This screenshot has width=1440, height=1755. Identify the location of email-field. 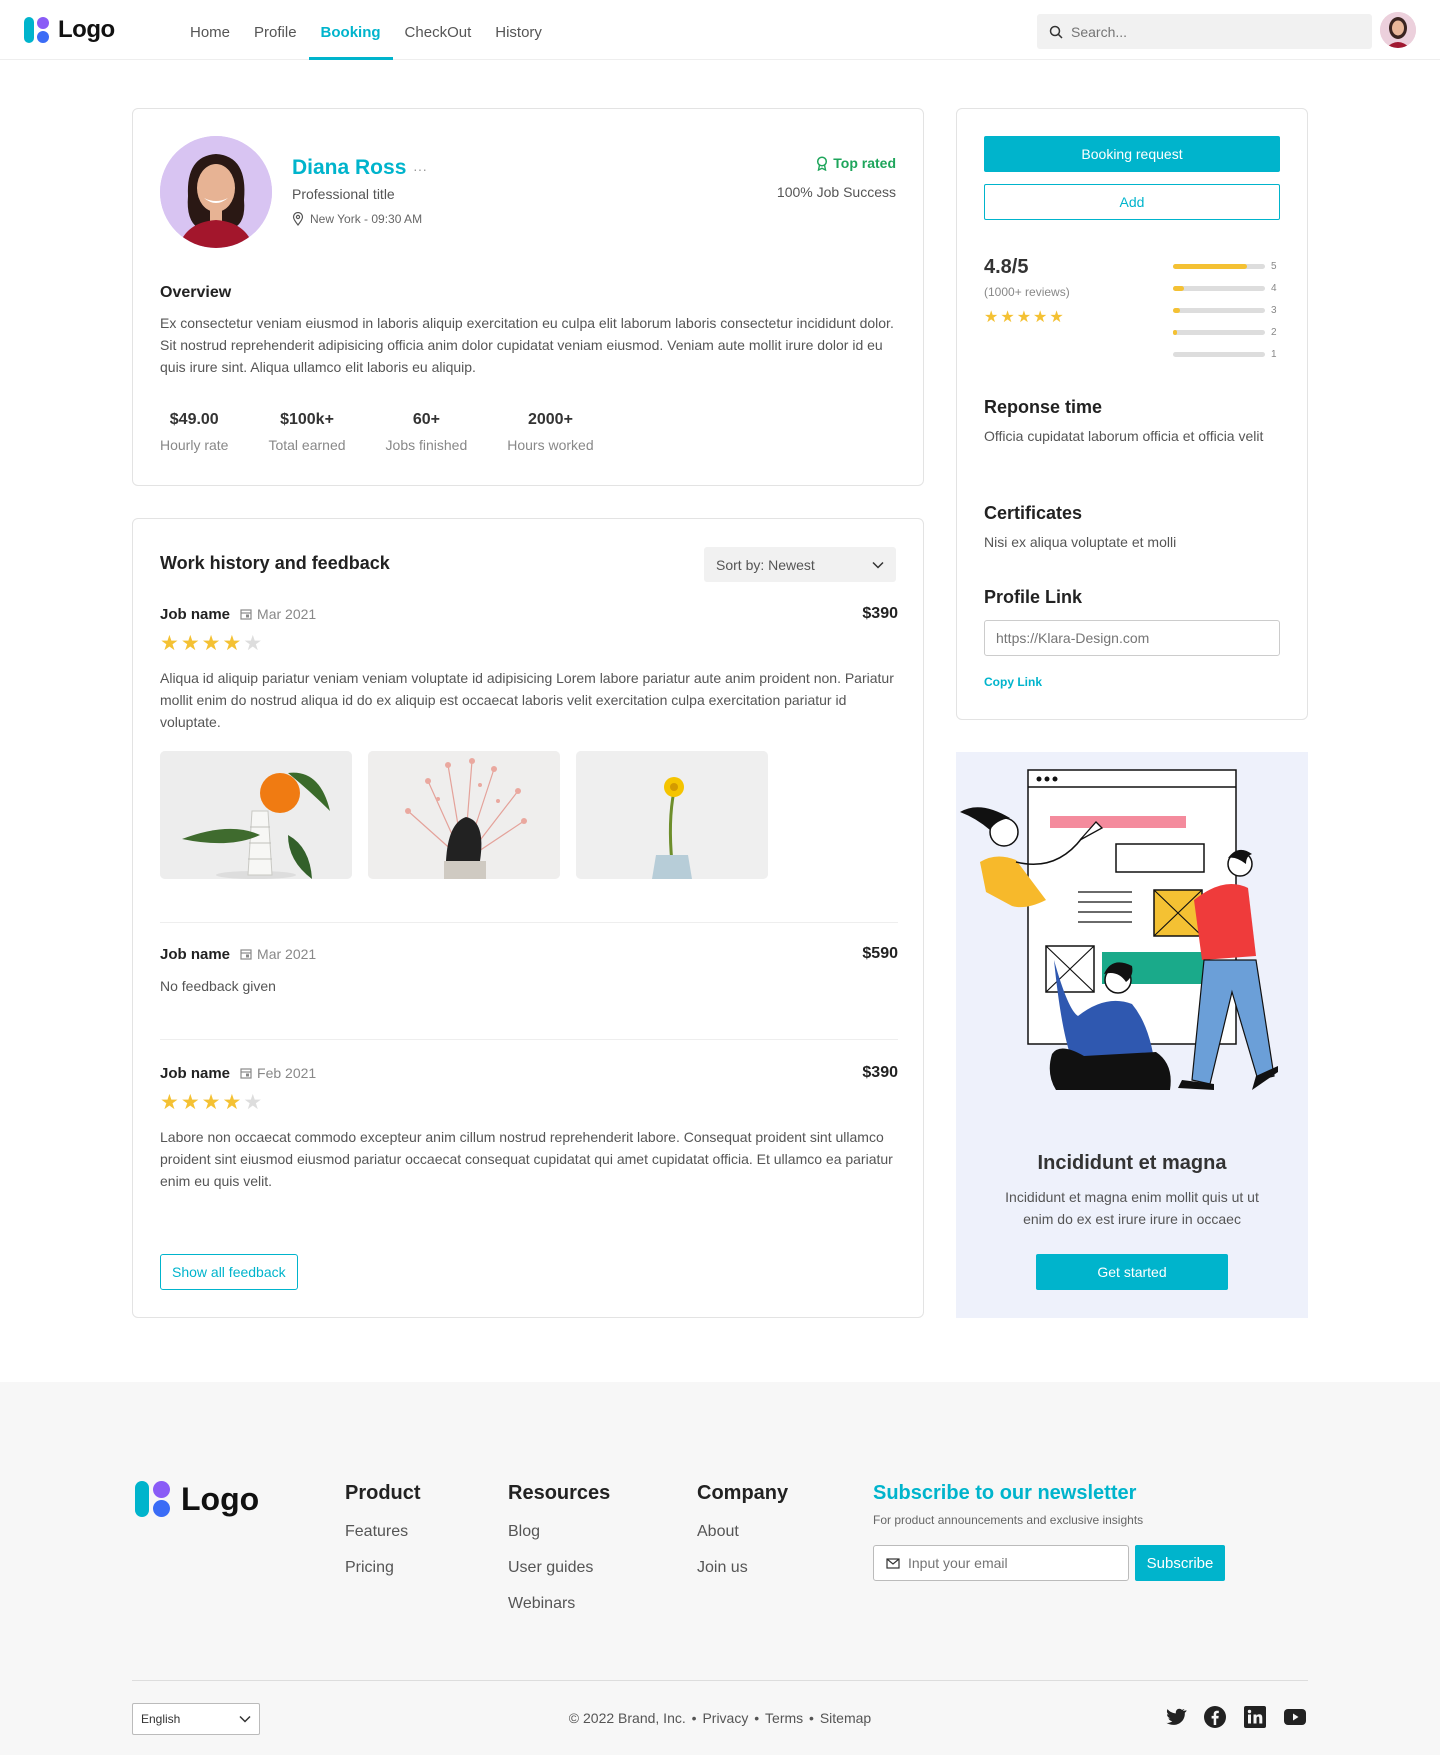
(1001, 1563).